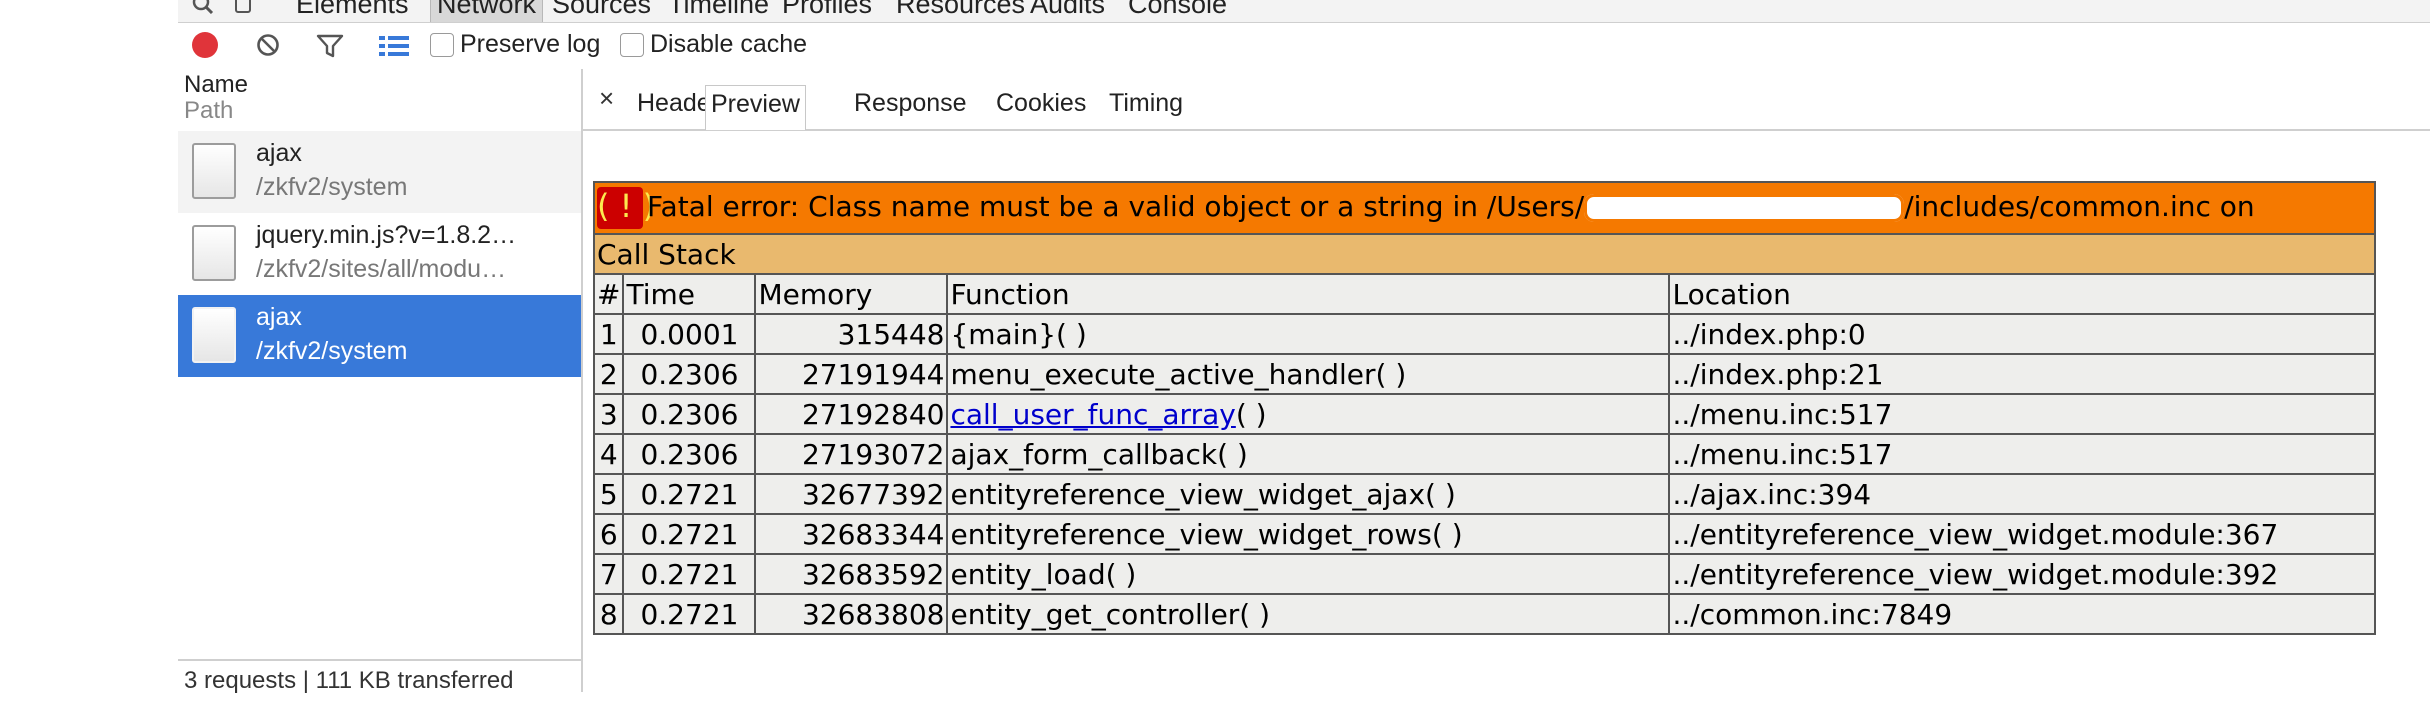 Image resolution: width=2430 pixels, height=701 pixels. I want to click on clear-icon, so click(268, 45).